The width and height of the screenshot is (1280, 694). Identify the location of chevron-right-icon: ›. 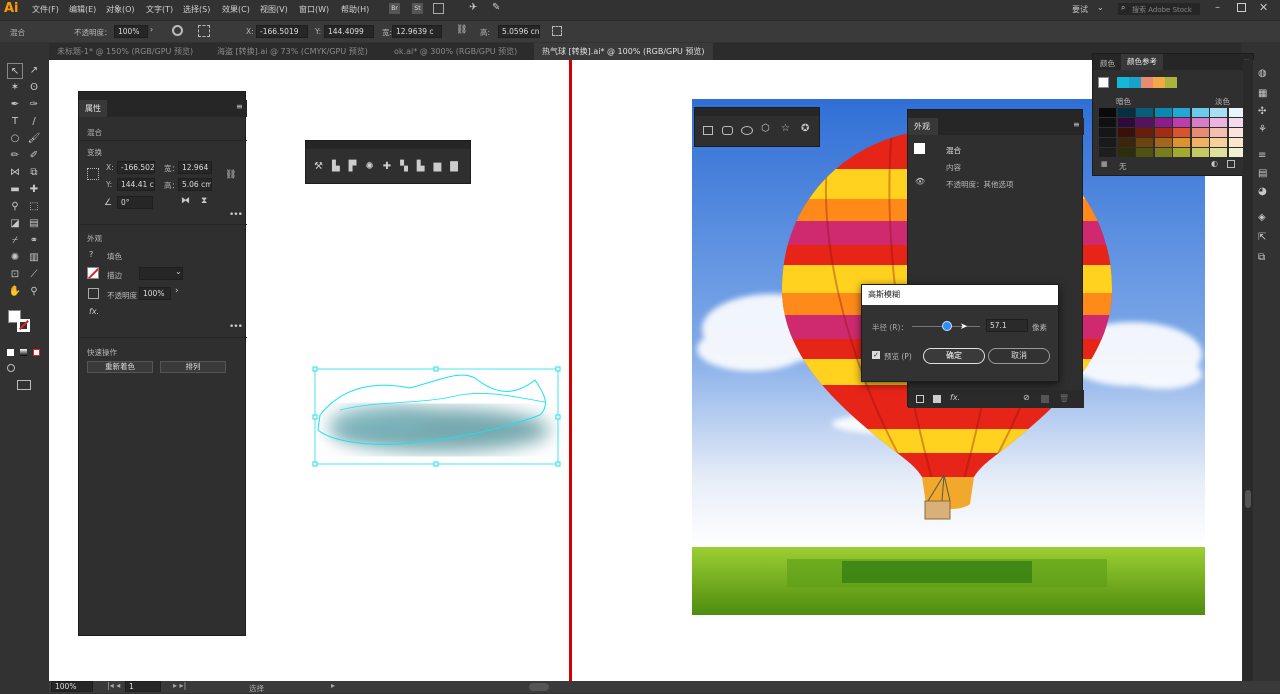
(151, 29).